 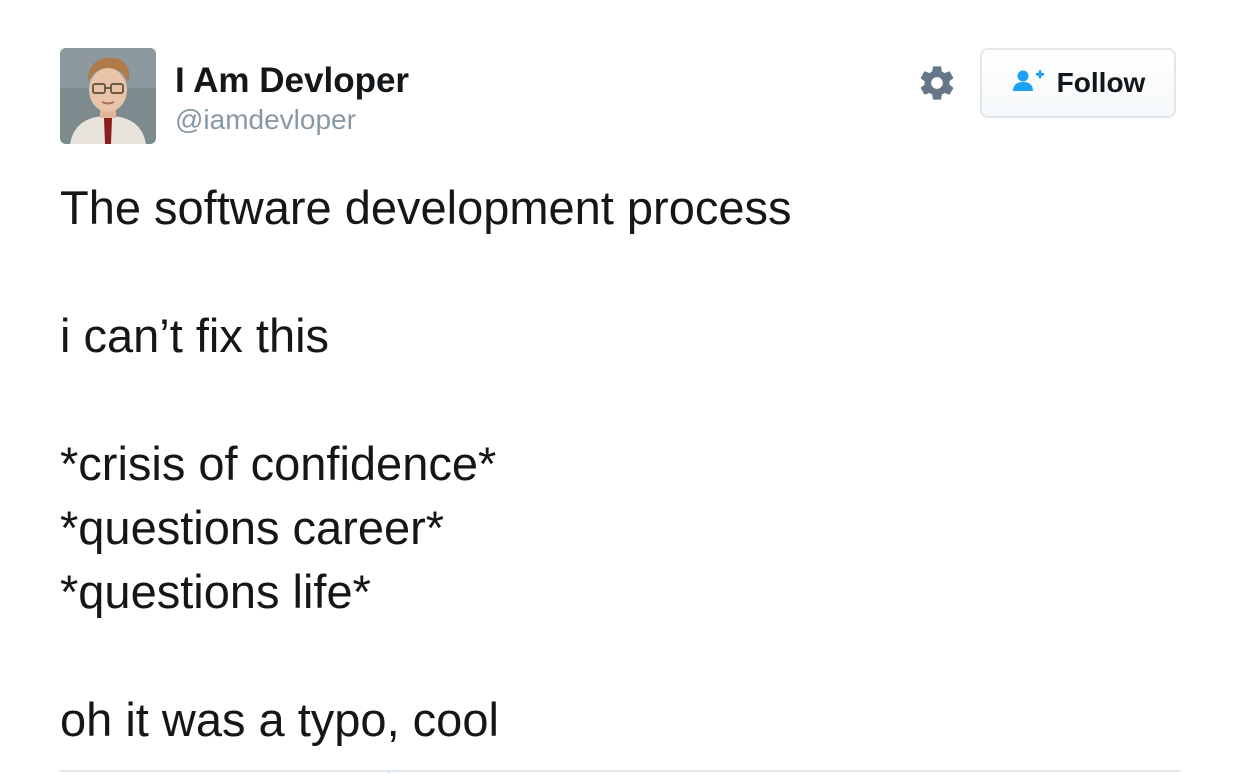 I want to click on user-handle: @iamdevloper, so click(x=265, y=120).